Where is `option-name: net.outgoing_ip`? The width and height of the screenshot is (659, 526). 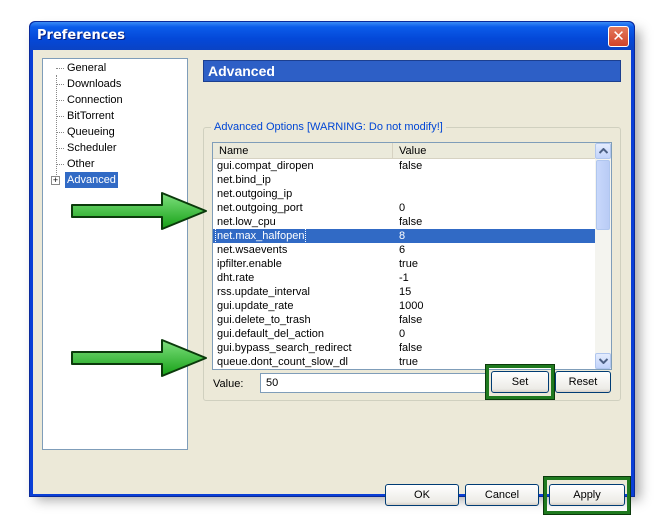
option-name: net.outgoing_ip is located at coordinates (255, 194).